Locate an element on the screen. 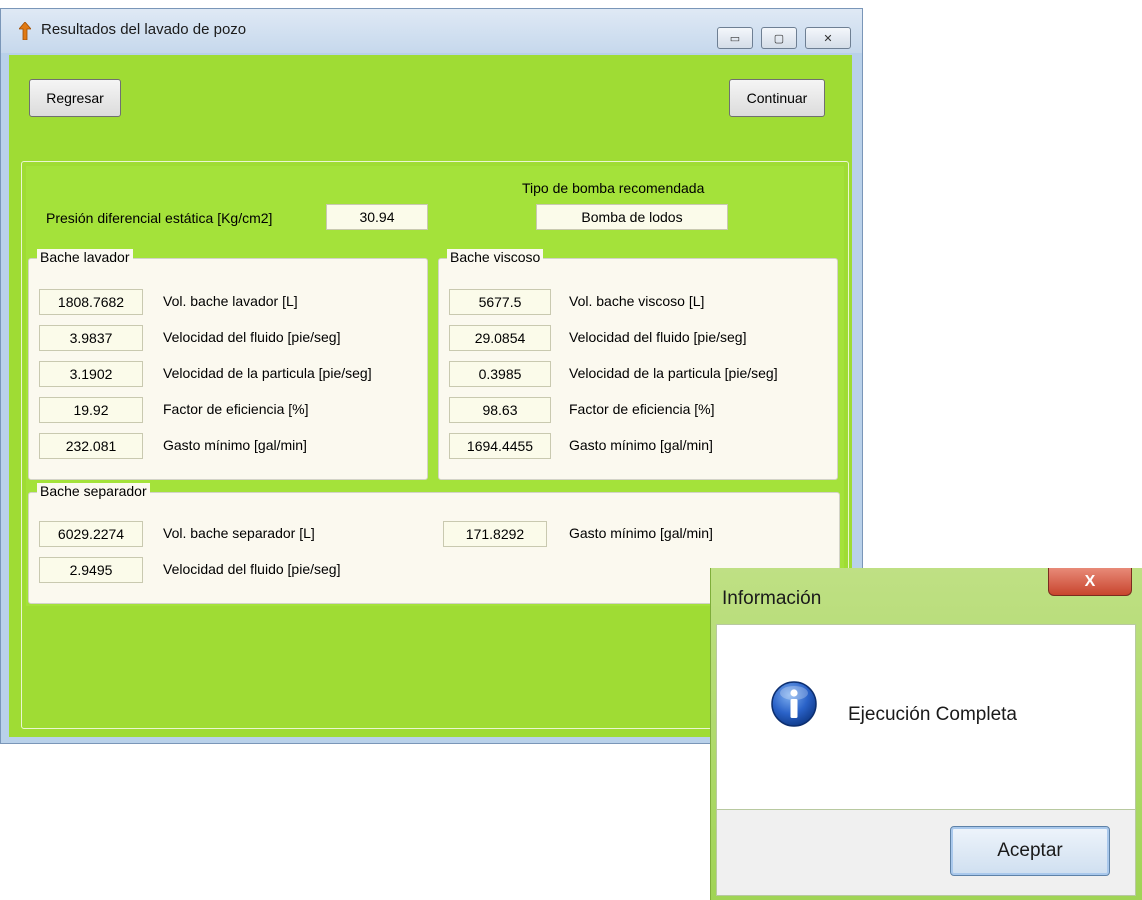  minimize-button: ▭ is located at coordinates (735, 38).